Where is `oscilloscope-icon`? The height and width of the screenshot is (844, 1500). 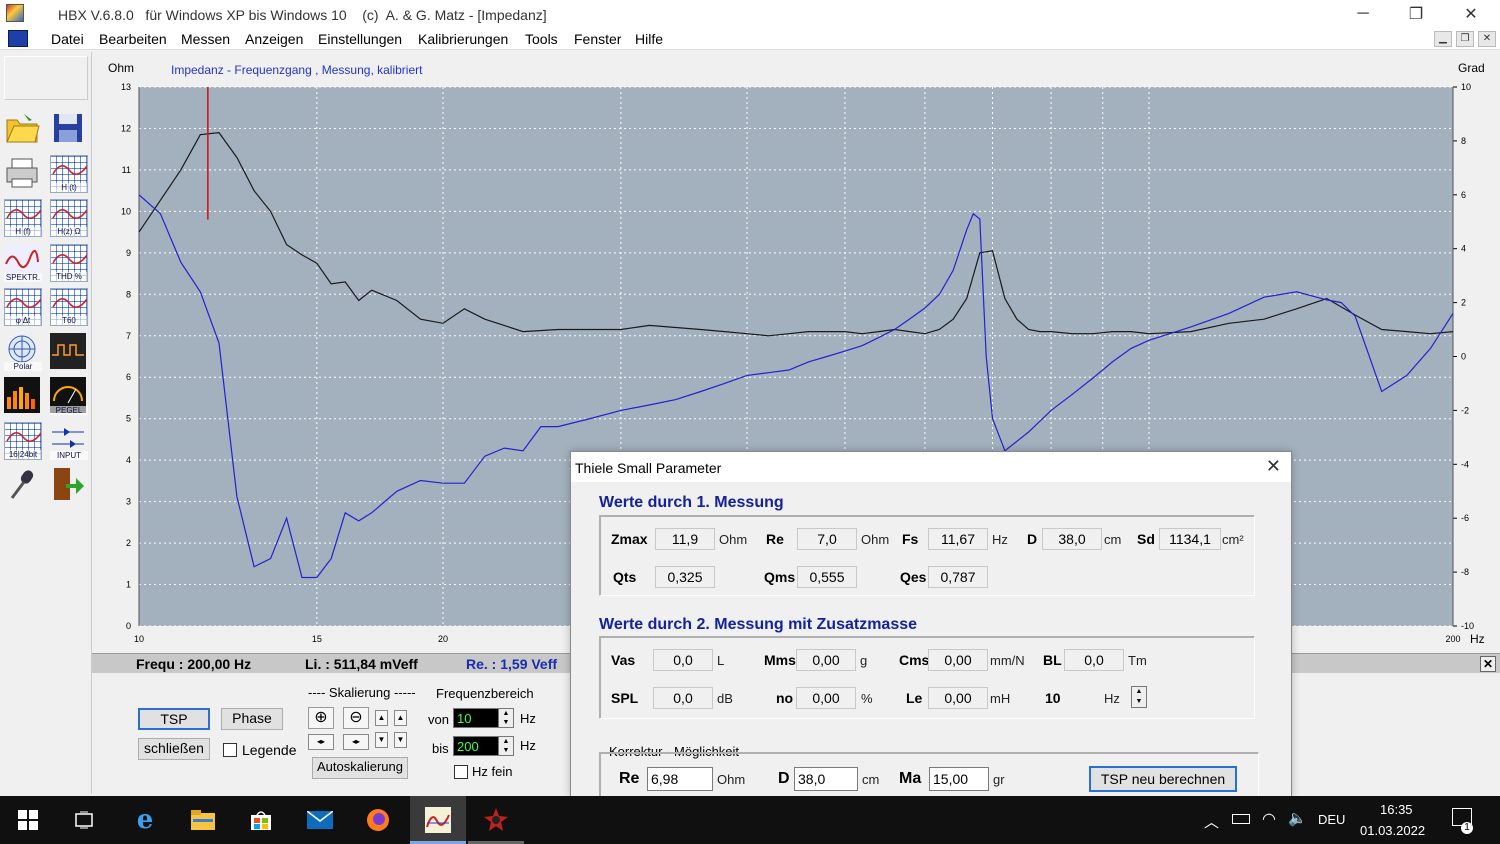 oscilloscope-icon is located at coordinates (69, 351).